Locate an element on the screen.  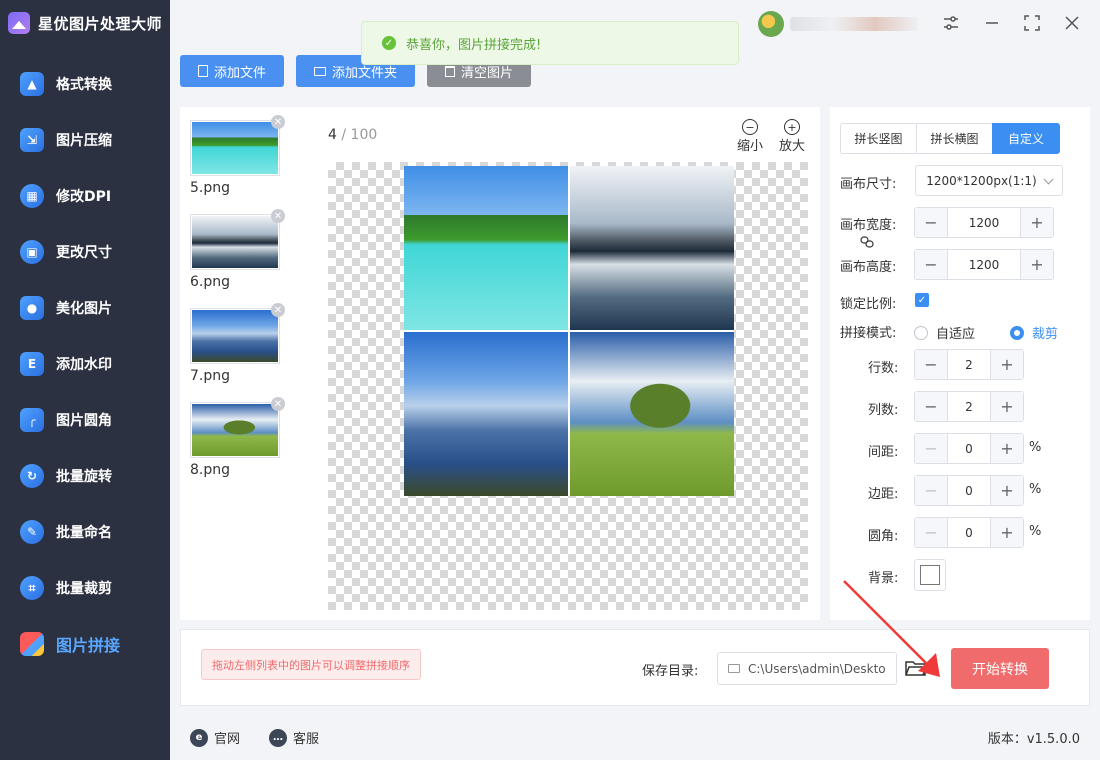
radius-stepper: − 0 + is located at coordinates (969, 532).